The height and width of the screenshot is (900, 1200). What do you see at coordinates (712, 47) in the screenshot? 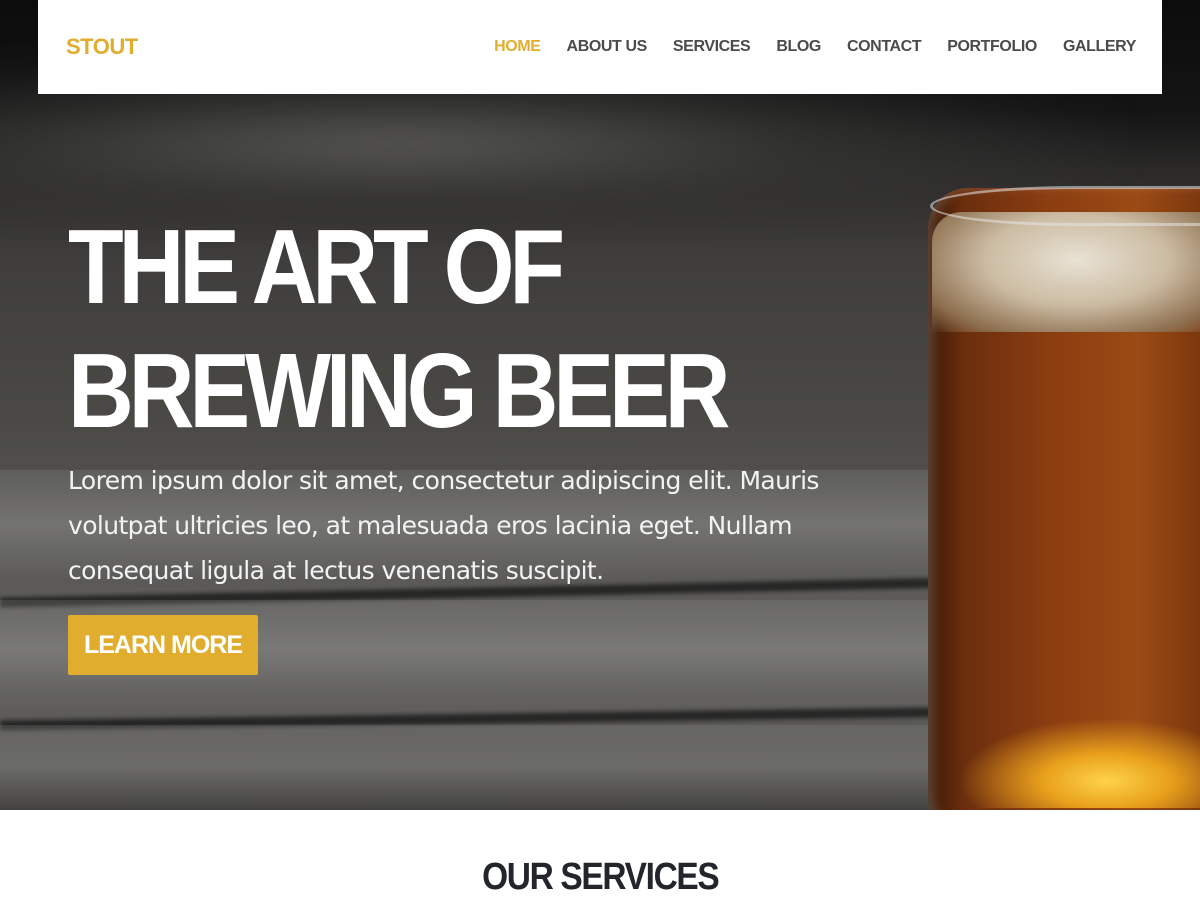
I see `nav-link-services: SERVICES` at bounding box center [712, 47].